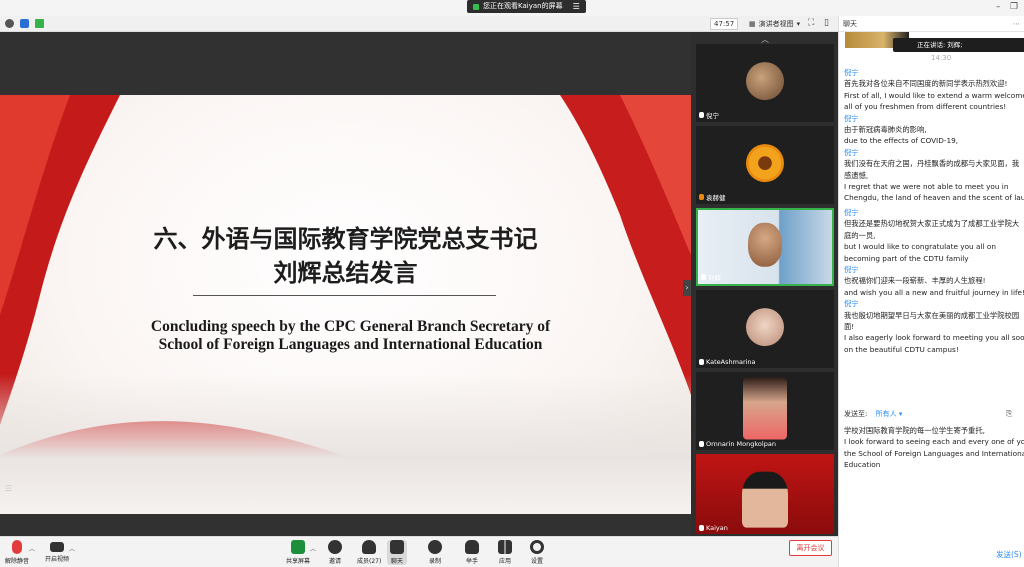  Describe the element at coordinates (712, 116) in the screenshot. I see `participant-name: 倪宁` at that location.